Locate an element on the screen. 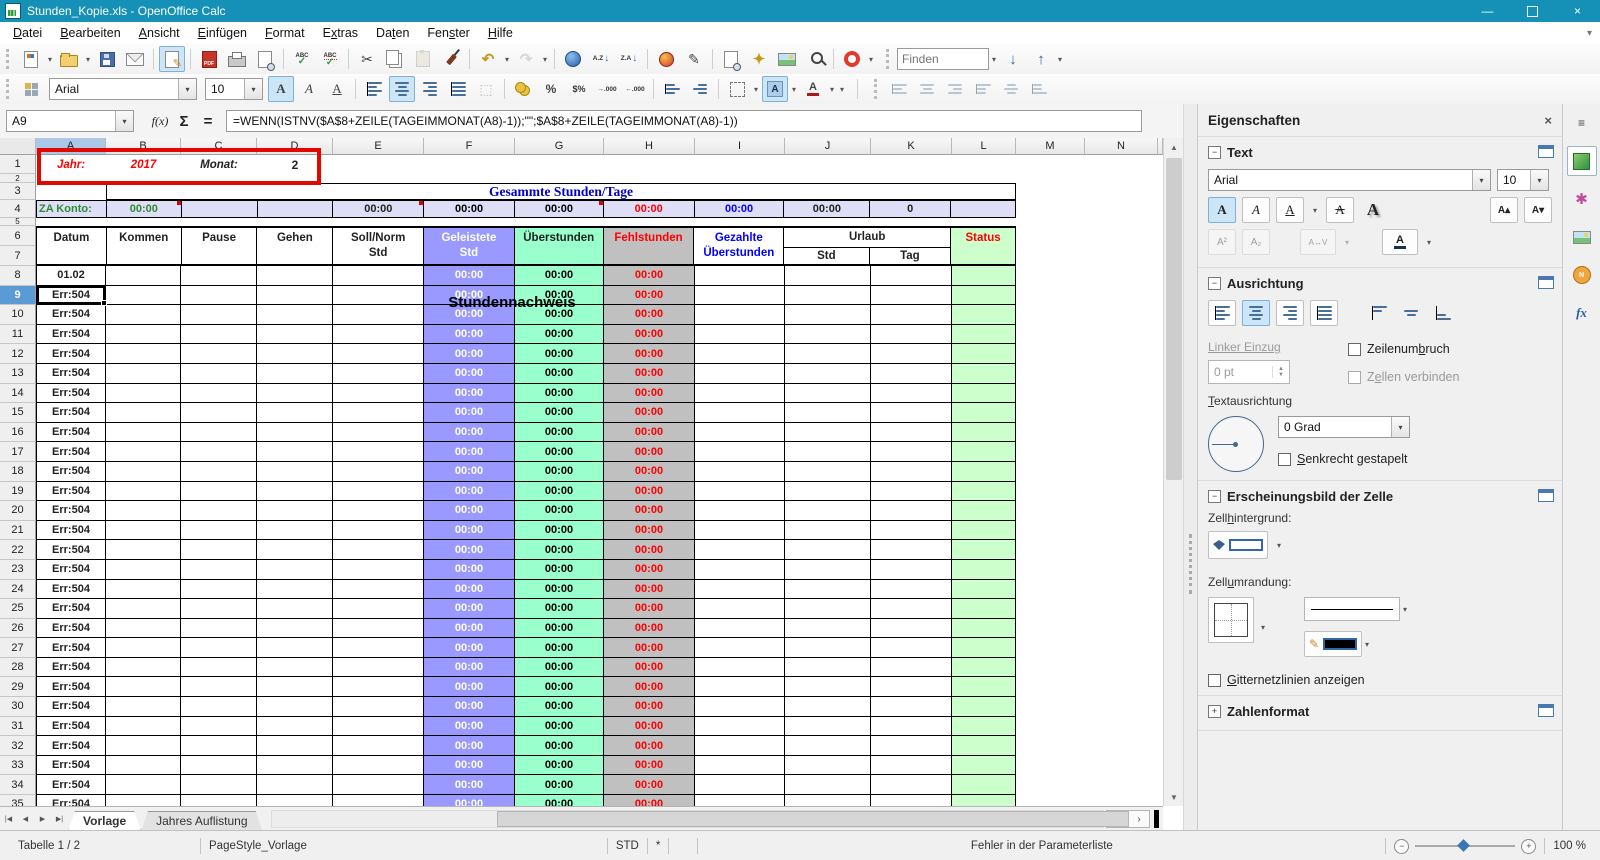 The width and height of the screenshot is (1600, 860). row-header-30: 30 is located at coordinates (18, 707).